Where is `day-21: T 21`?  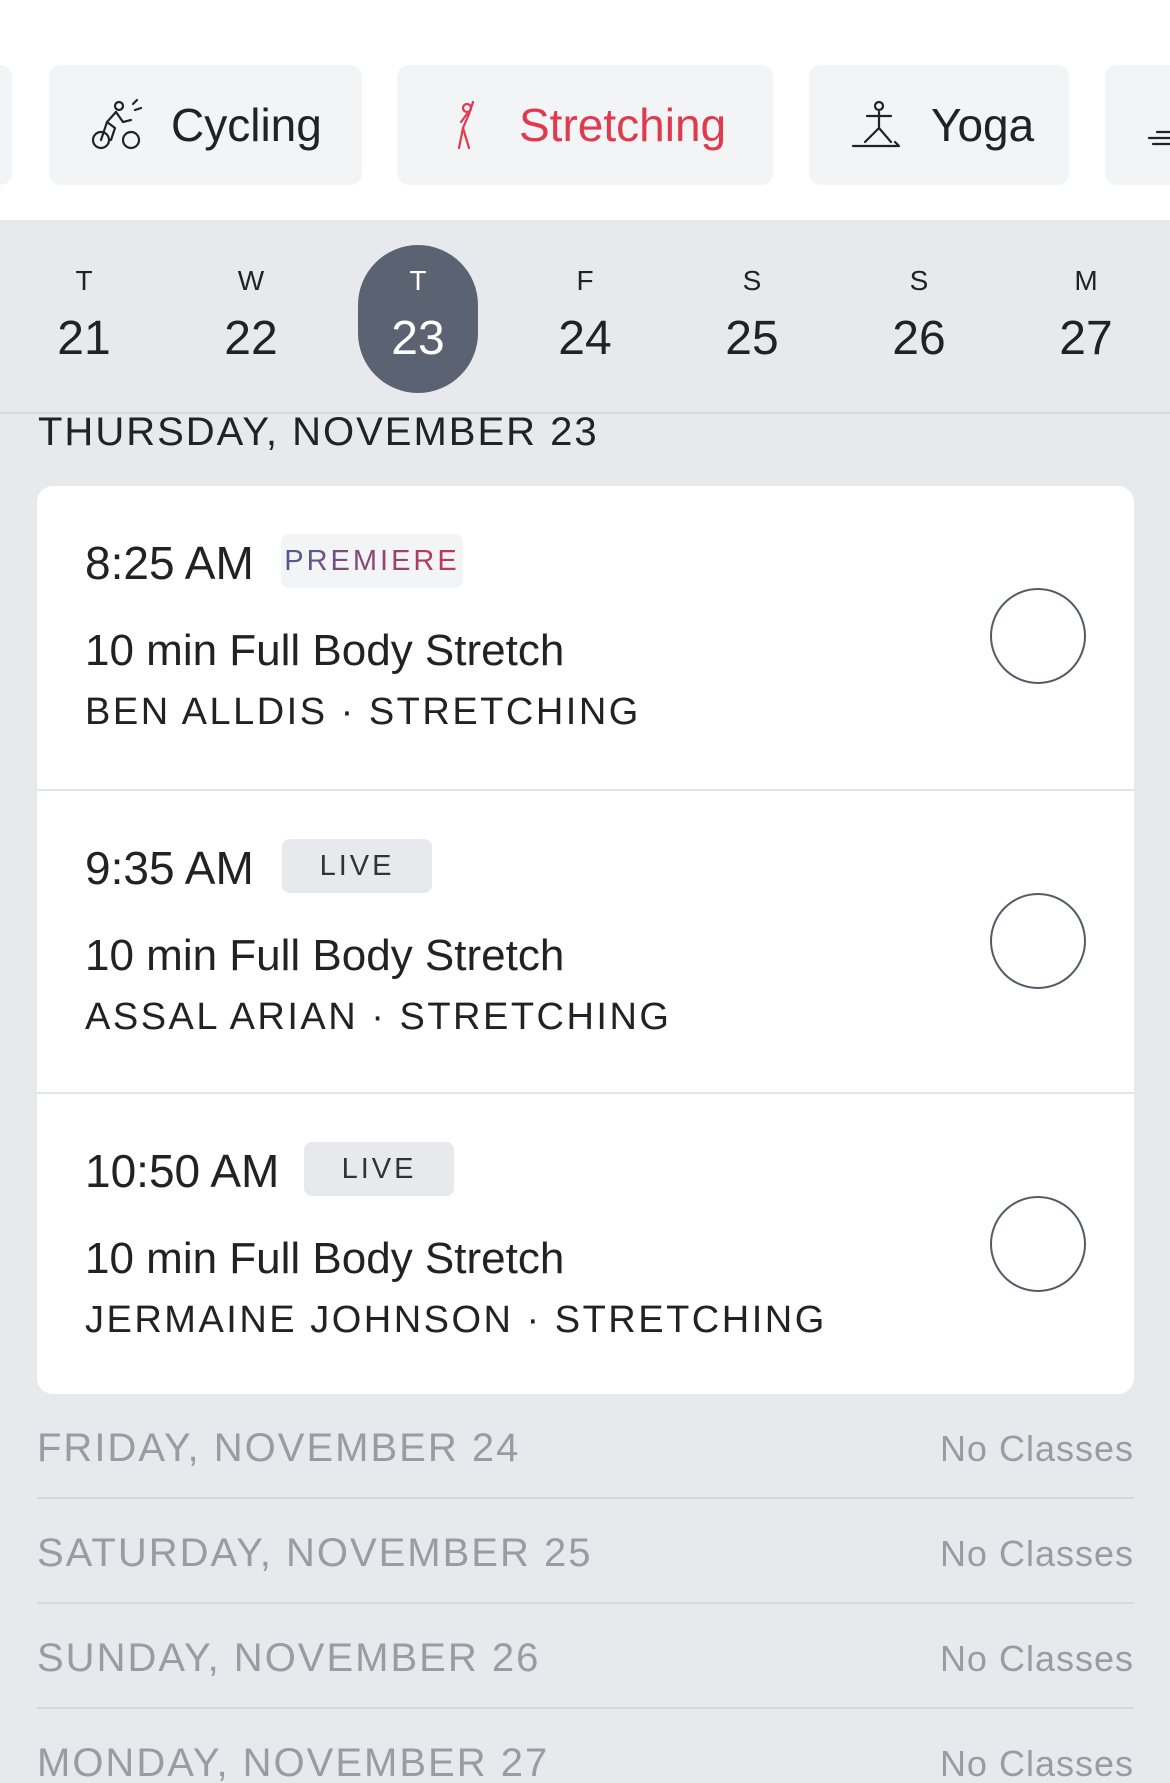 day-21: T 21 is located at coordinates (84, 319).